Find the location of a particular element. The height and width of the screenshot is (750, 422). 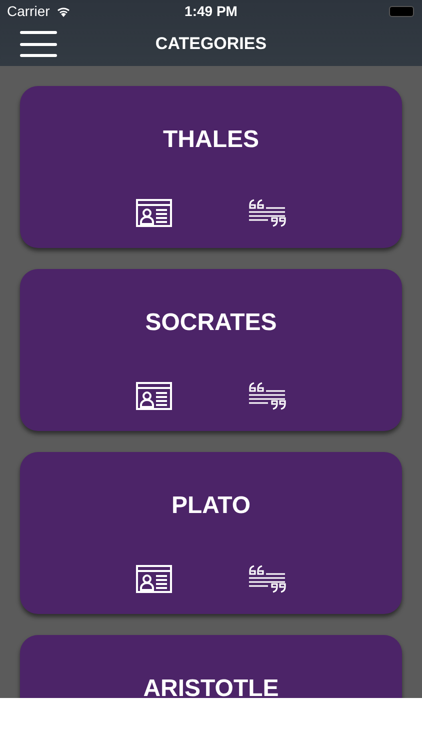

category-card: ARISTOTLE is located at coordinates (211, 666).